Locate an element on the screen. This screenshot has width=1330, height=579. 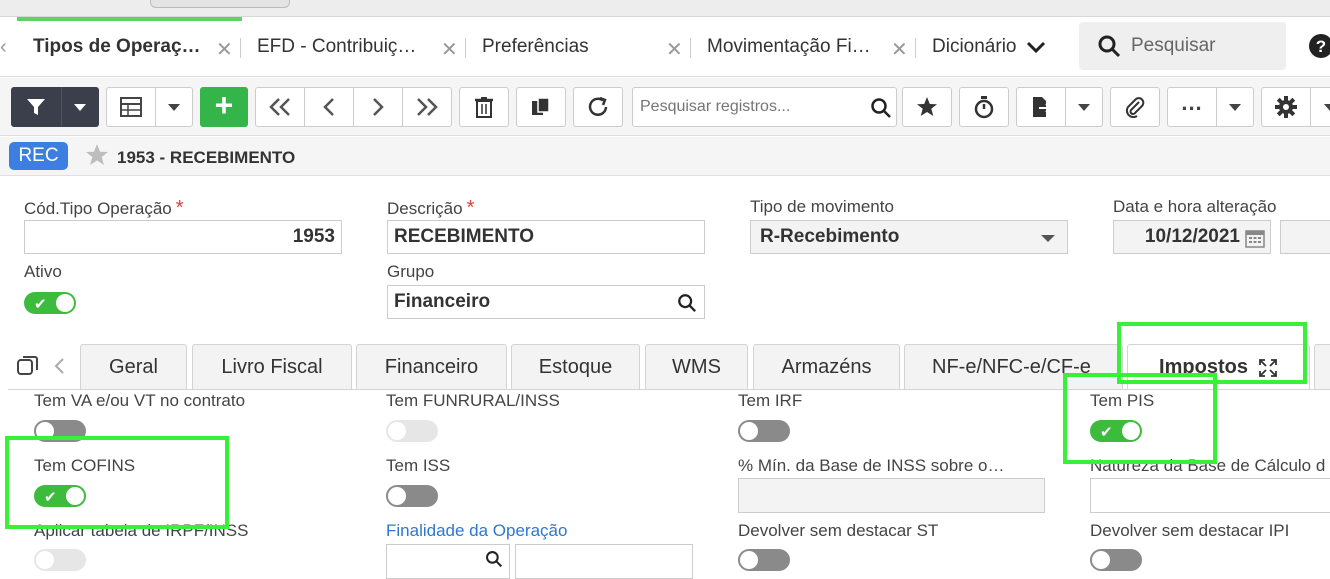
chevron-down-icon is located at coordinates (1036, 49).